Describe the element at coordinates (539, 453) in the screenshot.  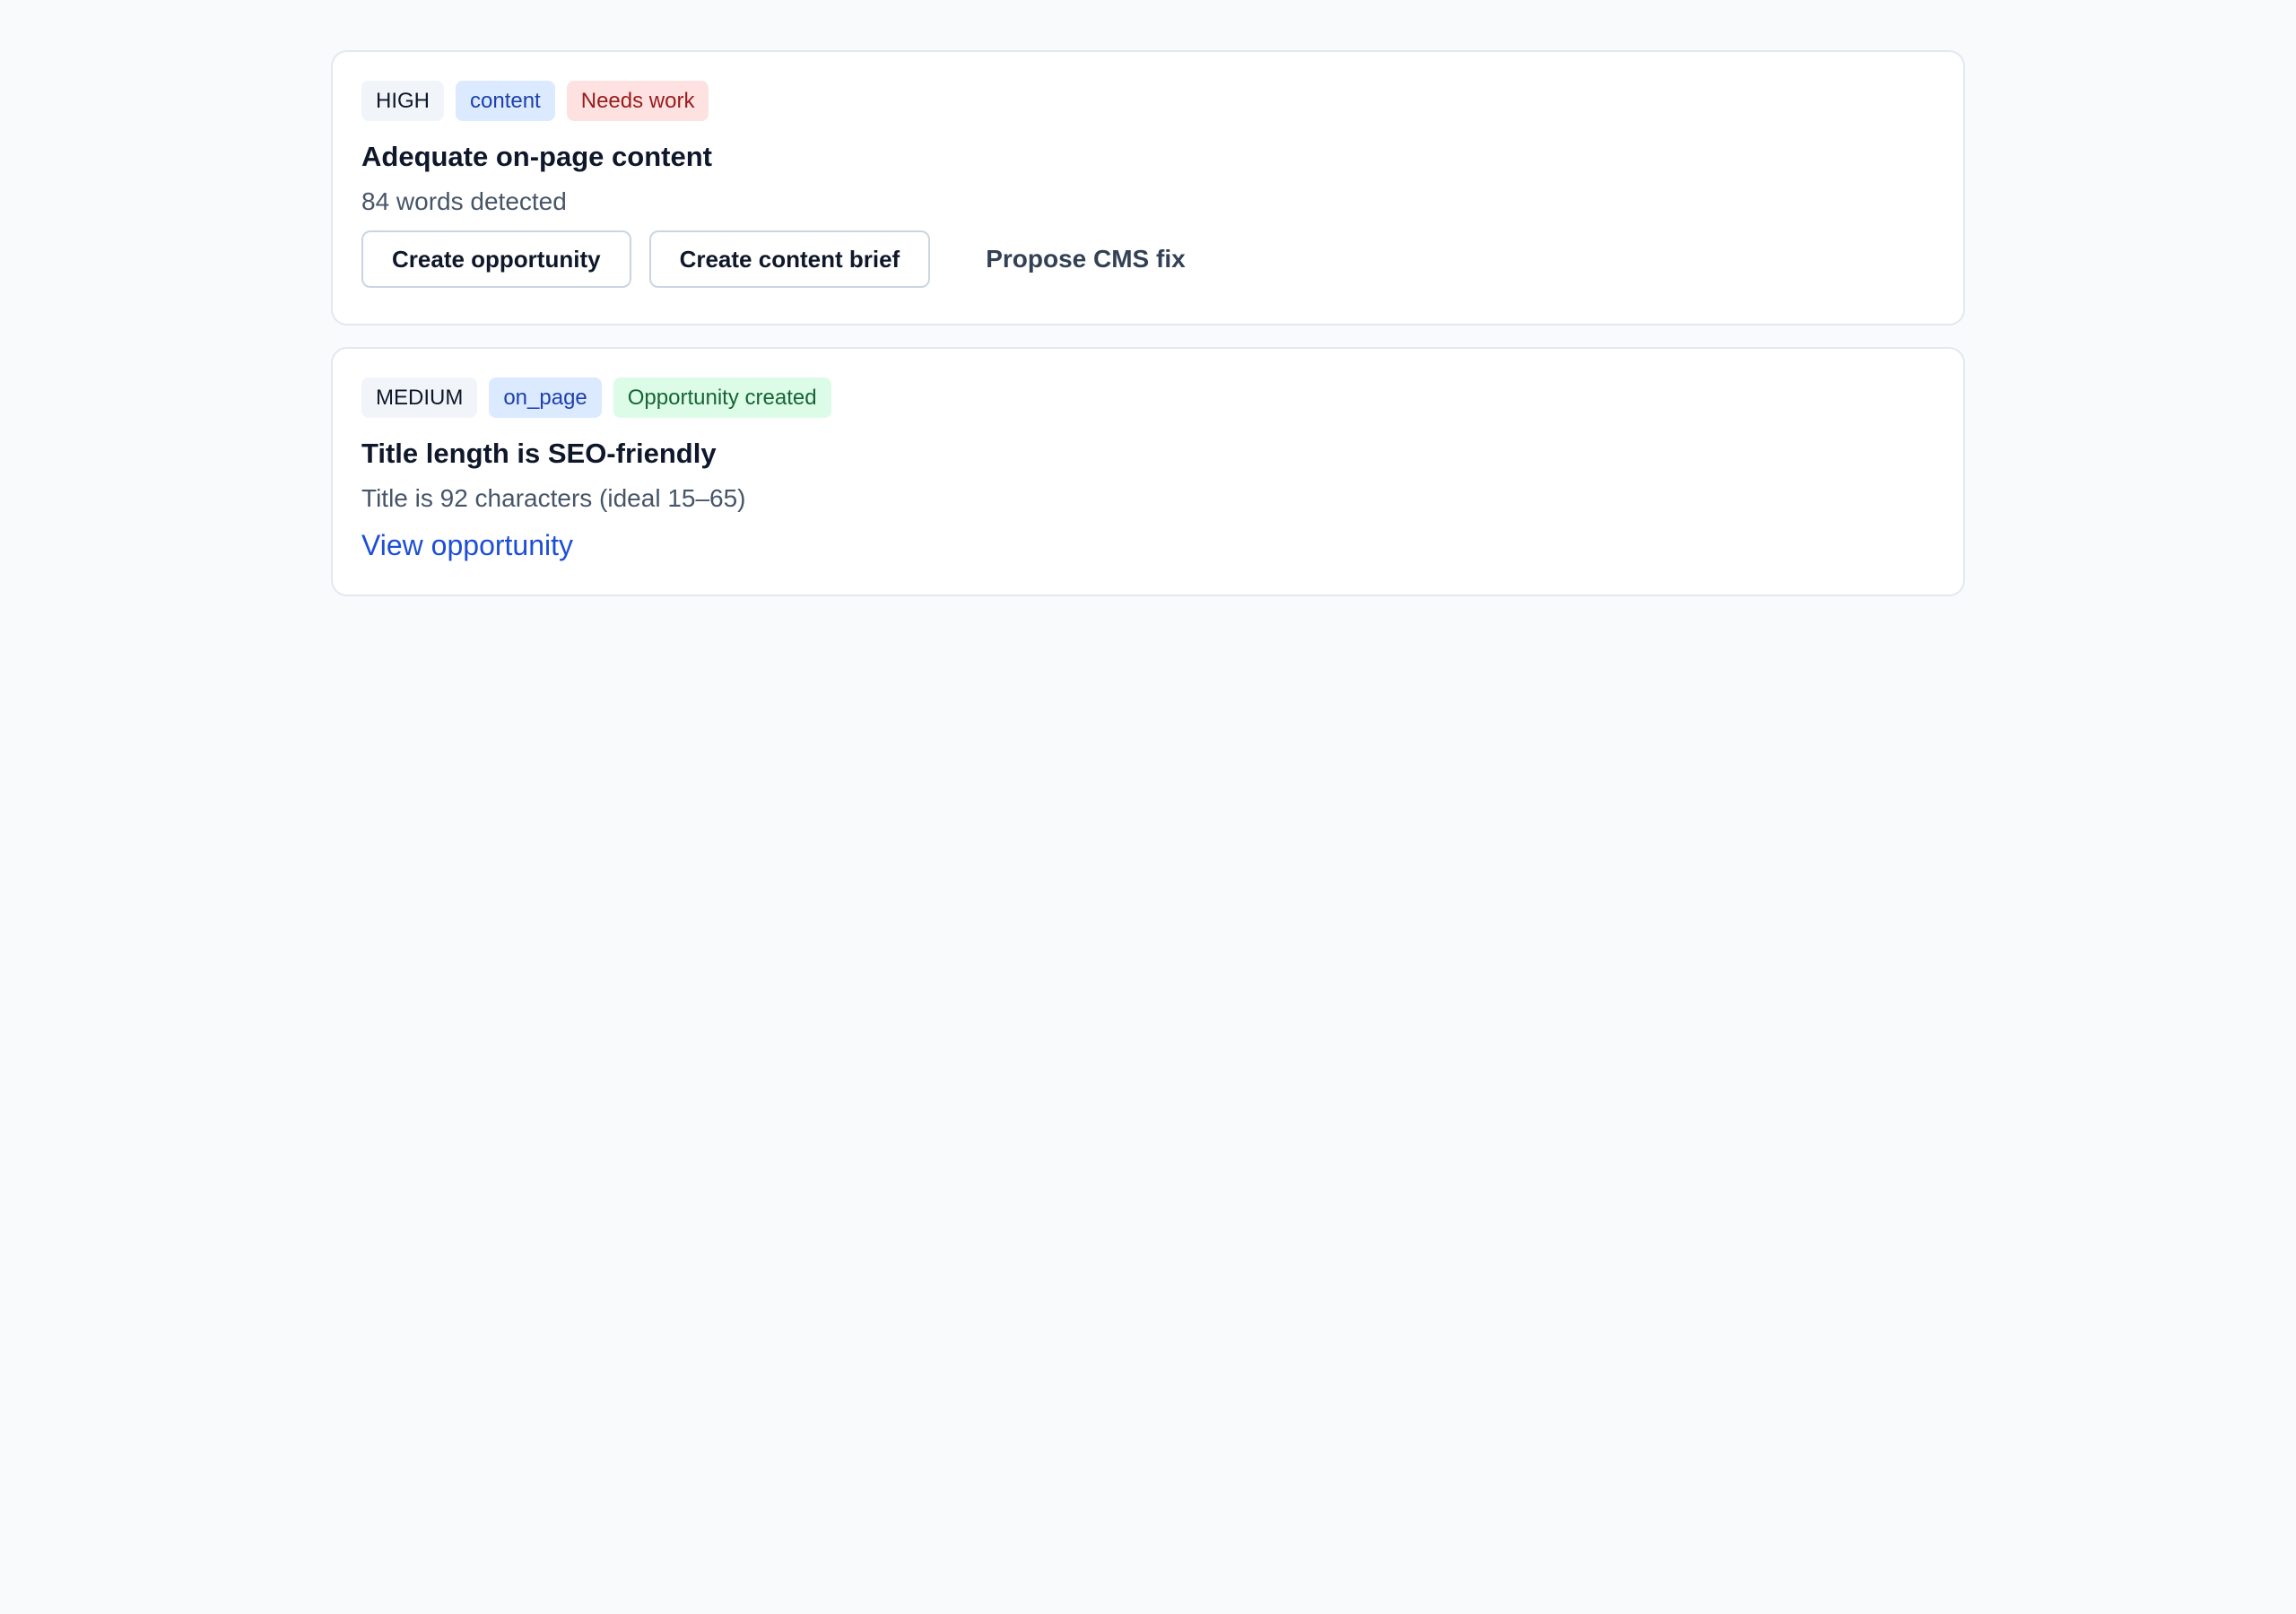
I see `check-title: Title length is SEO-friendly` at that location.